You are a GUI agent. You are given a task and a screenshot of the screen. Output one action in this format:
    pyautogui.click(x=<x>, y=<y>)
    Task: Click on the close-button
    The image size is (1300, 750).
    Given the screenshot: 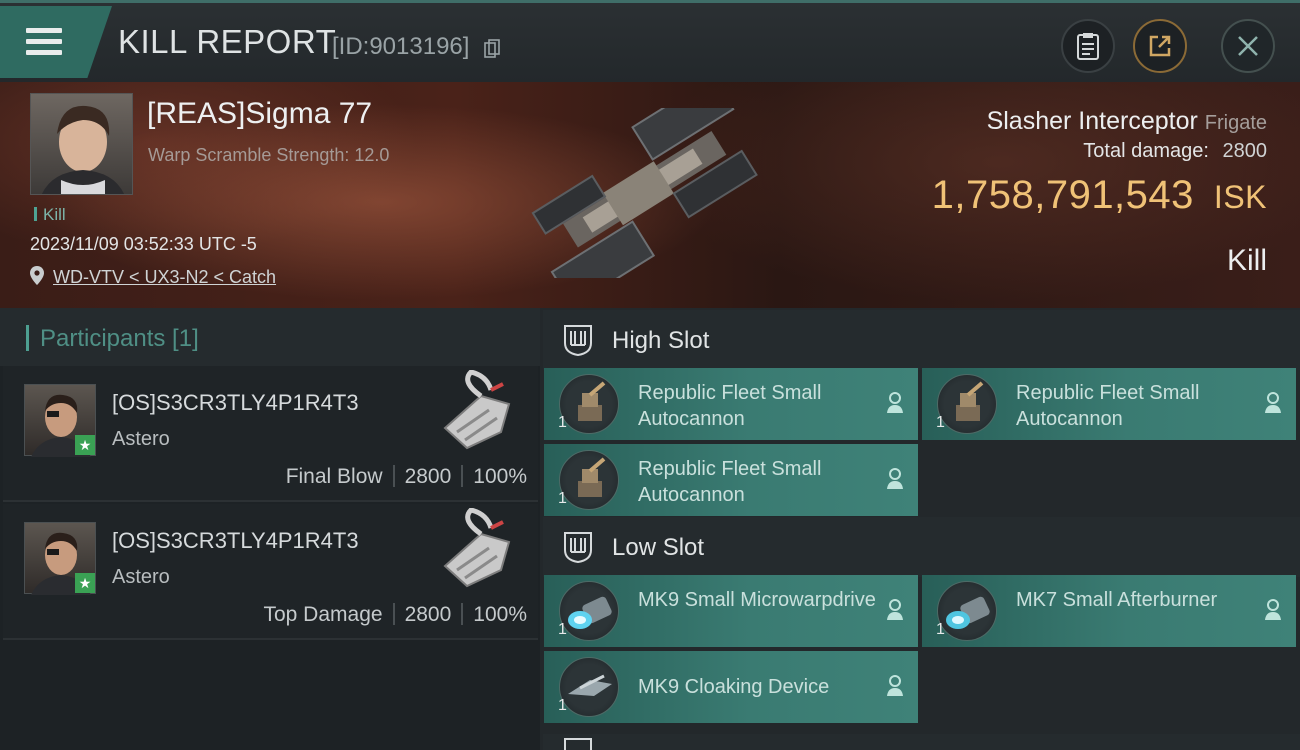 What is the action you would take?
    pyautogui.click(x=1248, y=46)
    